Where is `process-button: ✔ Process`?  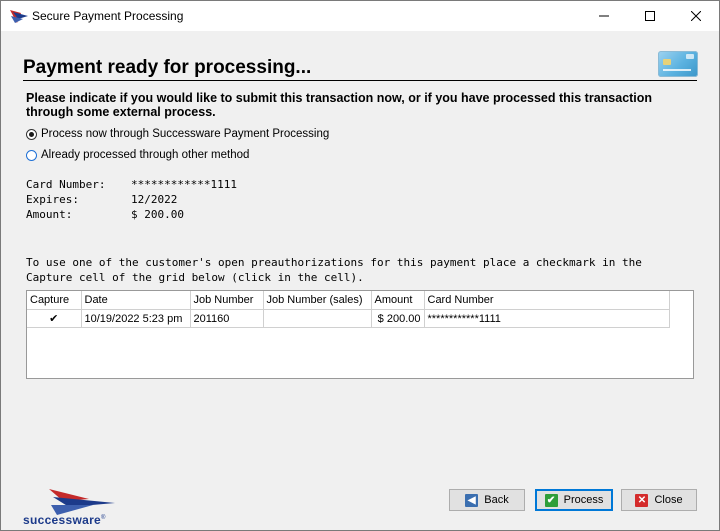 process-button: ✔ Process is located at coordinates (574, 500).